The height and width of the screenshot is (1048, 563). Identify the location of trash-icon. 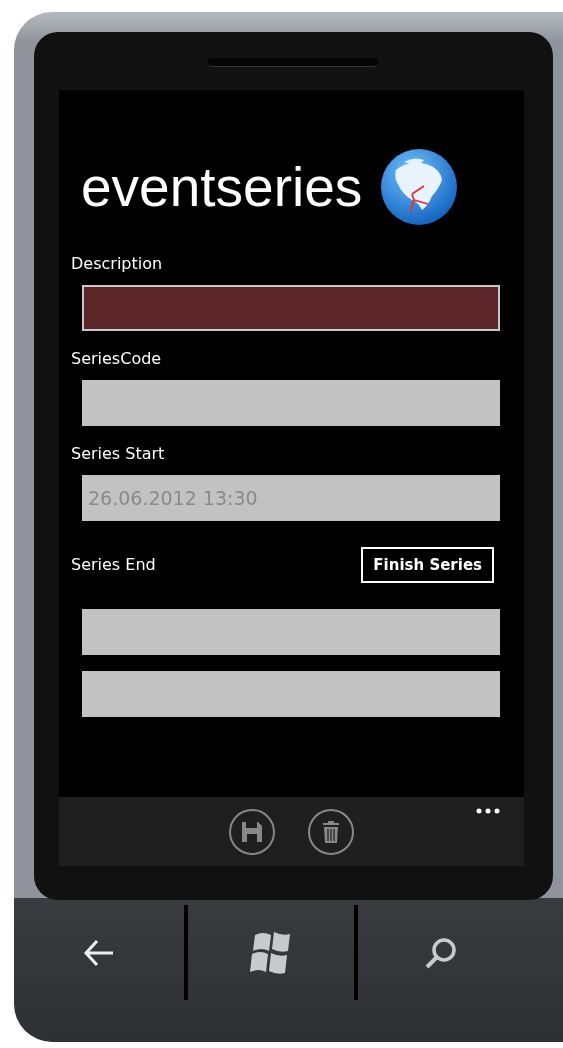
(331, 832).